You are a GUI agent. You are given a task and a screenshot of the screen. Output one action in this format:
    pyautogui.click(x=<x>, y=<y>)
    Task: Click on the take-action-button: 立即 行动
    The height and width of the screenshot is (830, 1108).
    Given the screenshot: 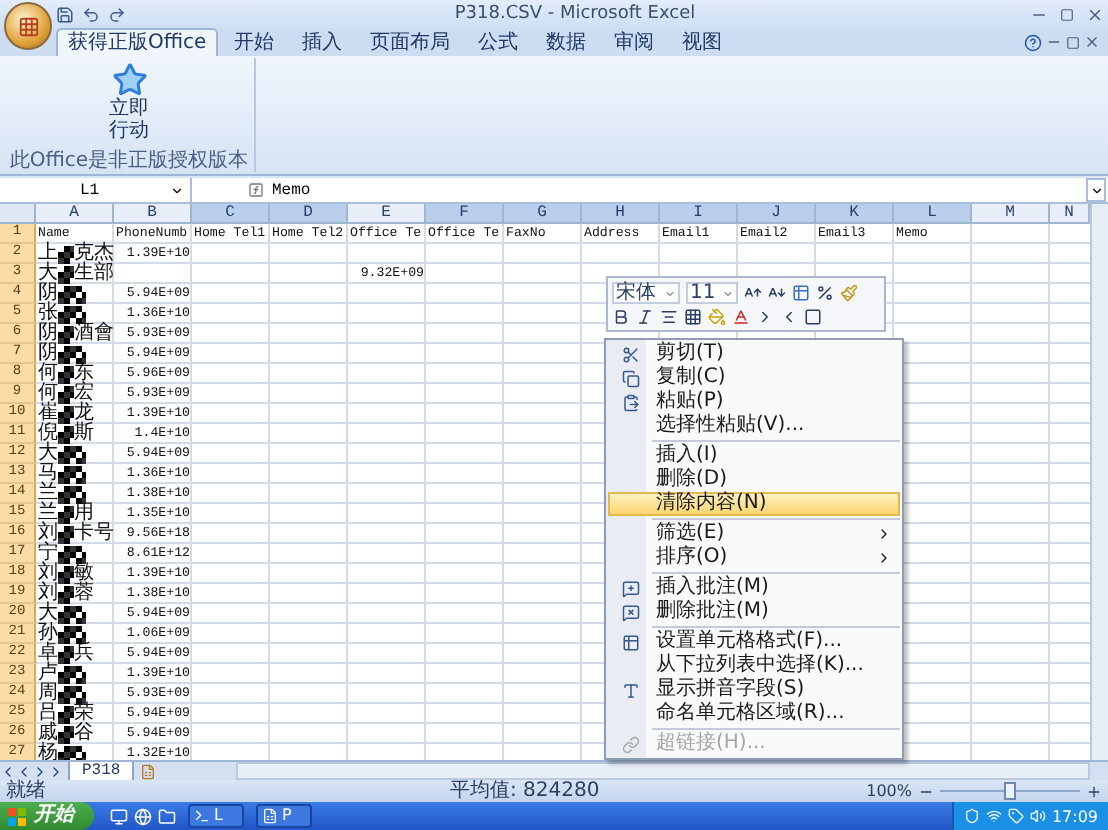 What is the action you would take?
    pyautogui.click(x=129, y=102)
    